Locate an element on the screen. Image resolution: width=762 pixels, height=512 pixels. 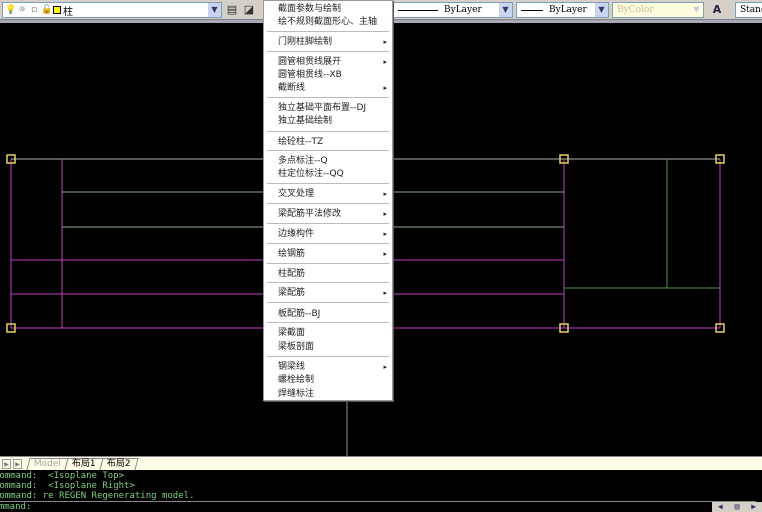
menu-item: 柱定位标注--QQ is located at coordinates (328, 174).